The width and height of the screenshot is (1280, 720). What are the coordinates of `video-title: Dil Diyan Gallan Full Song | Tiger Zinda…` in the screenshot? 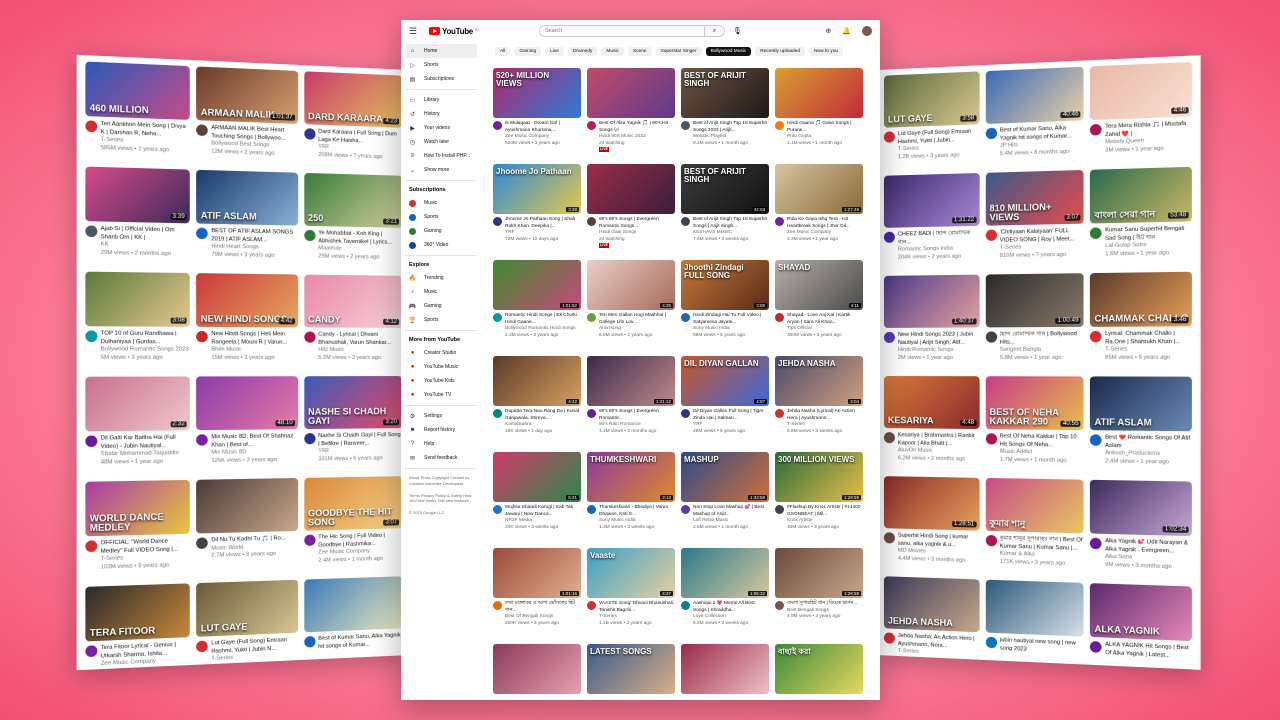 It's located at (731, 415).